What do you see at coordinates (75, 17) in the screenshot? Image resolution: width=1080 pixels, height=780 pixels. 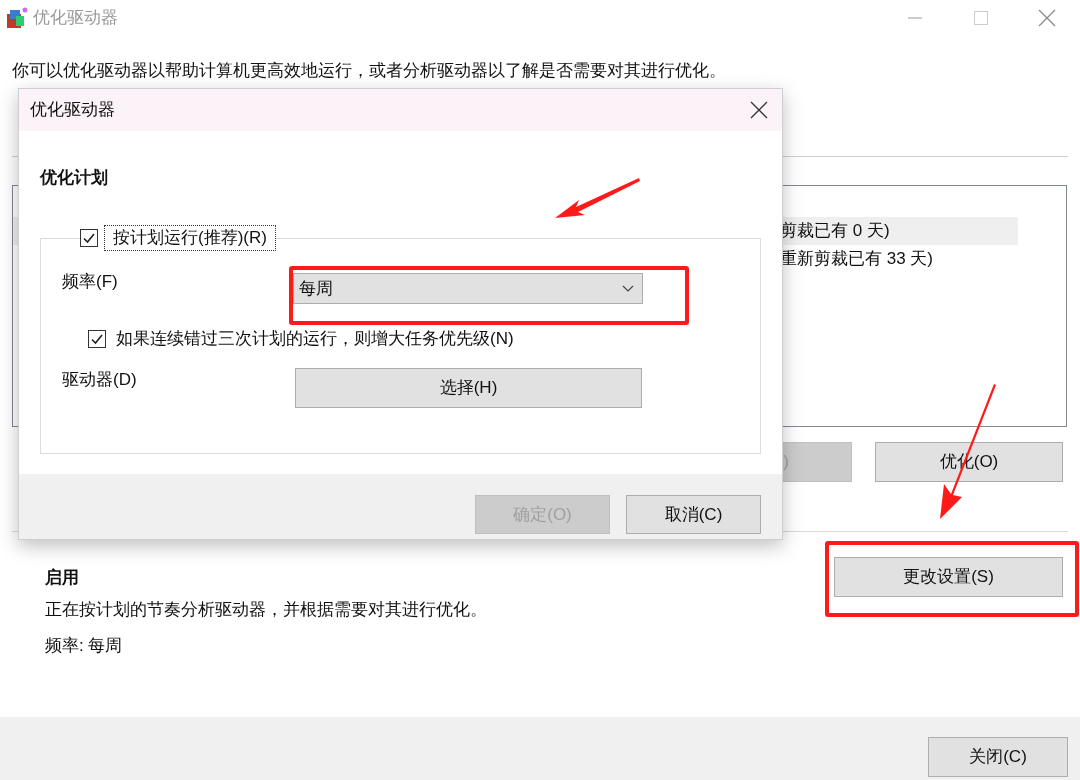 I see `window-title: 优化驱动器` at bounding box center [75, 17].